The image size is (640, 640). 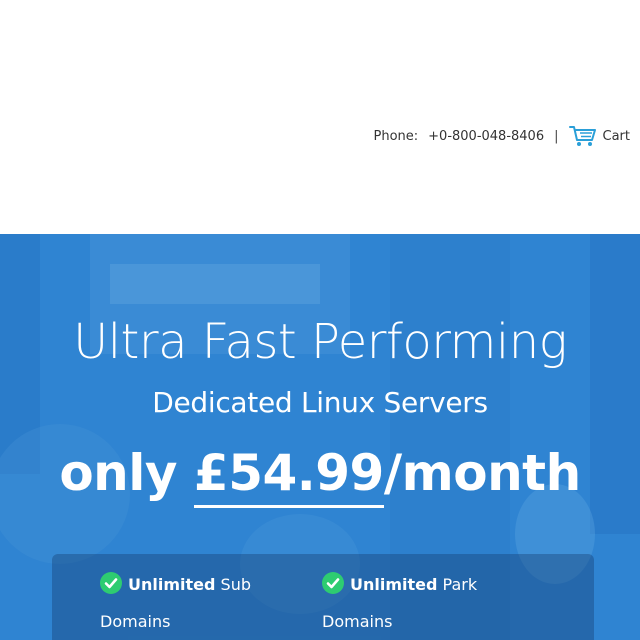 What do you see at coordinates (200, 603) in the screenshot?
I see `feature-item: Unlimited Sub Domains` at bounding box center [200, 603].